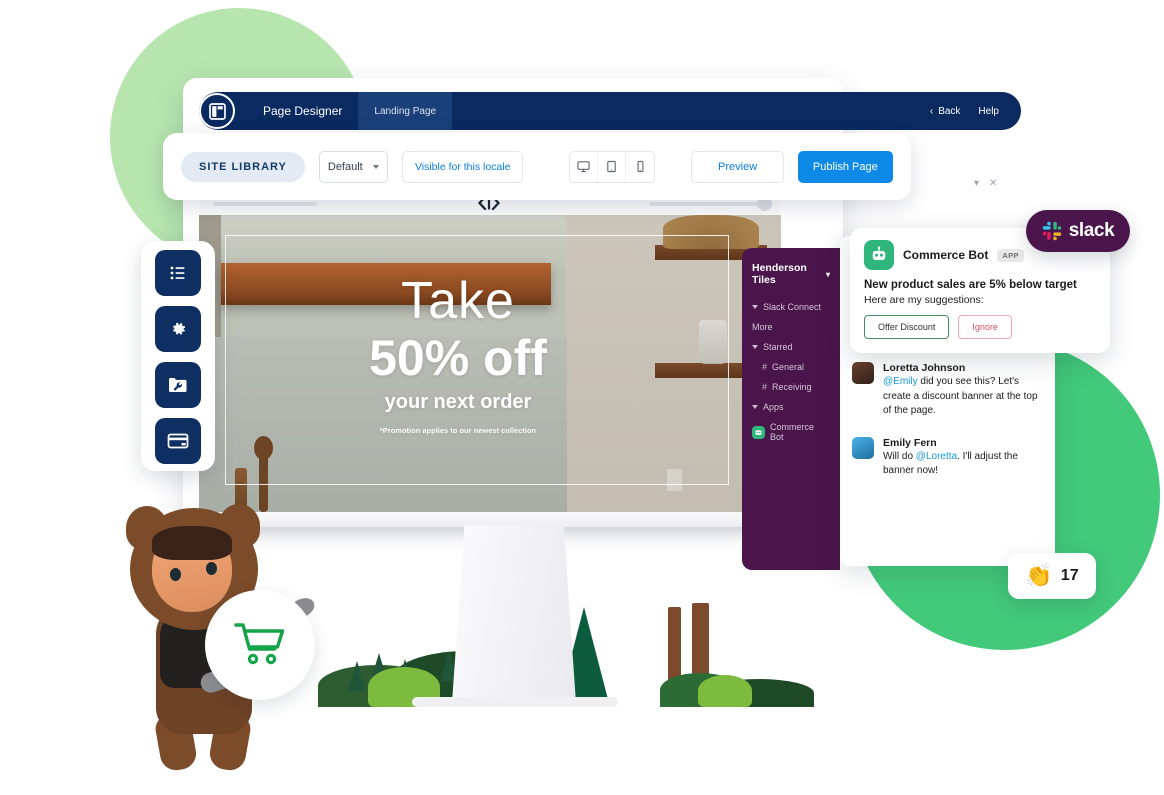 This screenshot has width=1164, height=795. Describe the element at coordinates (900, 381) in the screenshot. I see `user-mention: @Emily` at that location.